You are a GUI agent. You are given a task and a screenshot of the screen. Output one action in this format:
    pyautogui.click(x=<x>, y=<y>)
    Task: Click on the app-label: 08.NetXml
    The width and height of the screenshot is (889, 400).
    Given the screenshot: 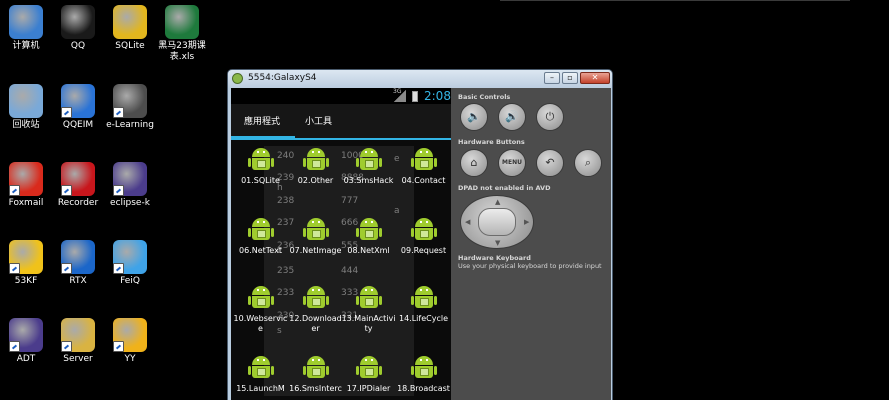 What is the action you would take?
    pyautogui.click(x=368, y=250)
    